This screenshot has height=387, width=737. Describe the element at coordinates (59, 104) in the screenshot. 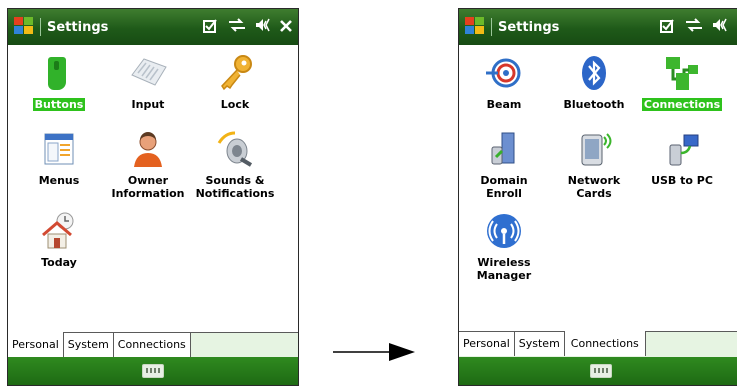

I see `settings-item-label: Buttons` at that location.